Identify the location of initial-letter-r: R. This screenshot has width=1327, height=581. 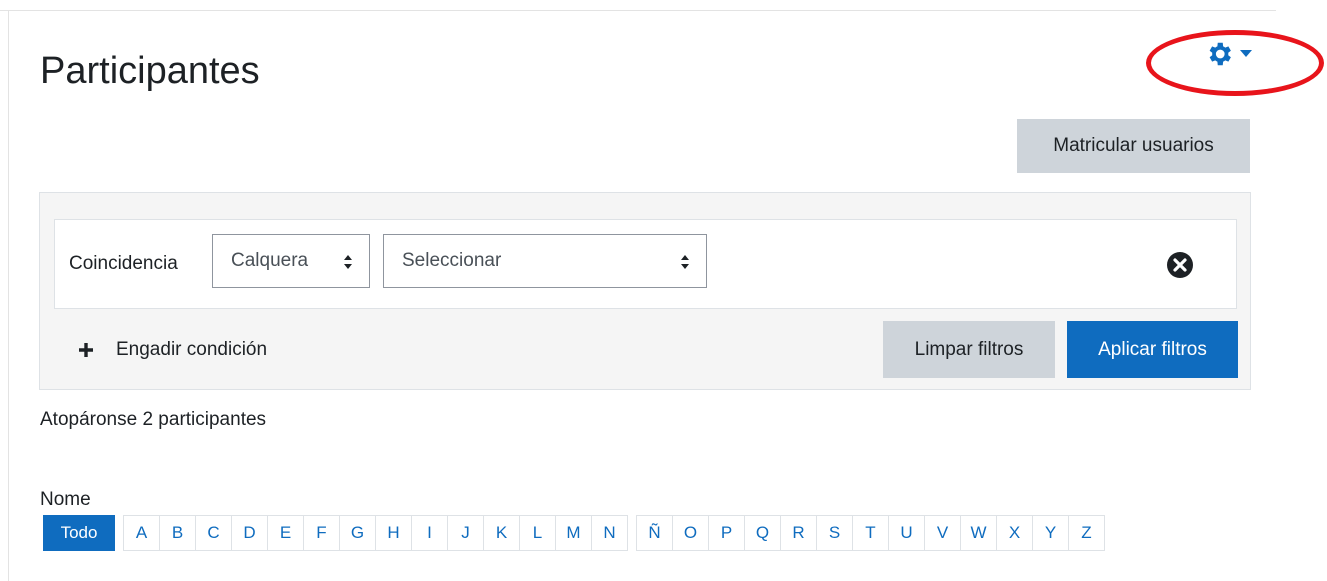
(798, 533).